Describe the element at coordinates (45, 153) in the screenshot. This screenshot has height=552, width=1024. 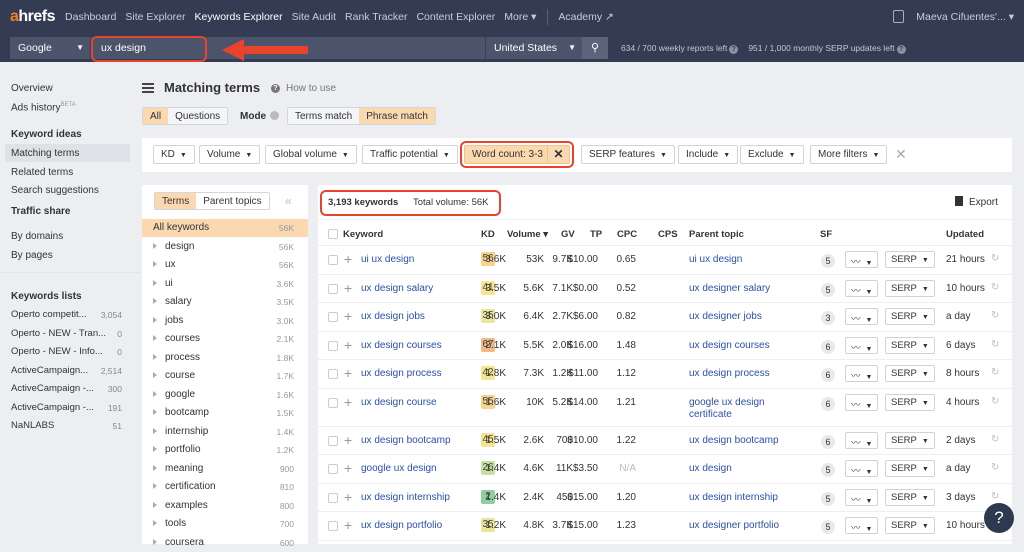
I see `sidebar-item-matching-terms: Matching terms` at that location.